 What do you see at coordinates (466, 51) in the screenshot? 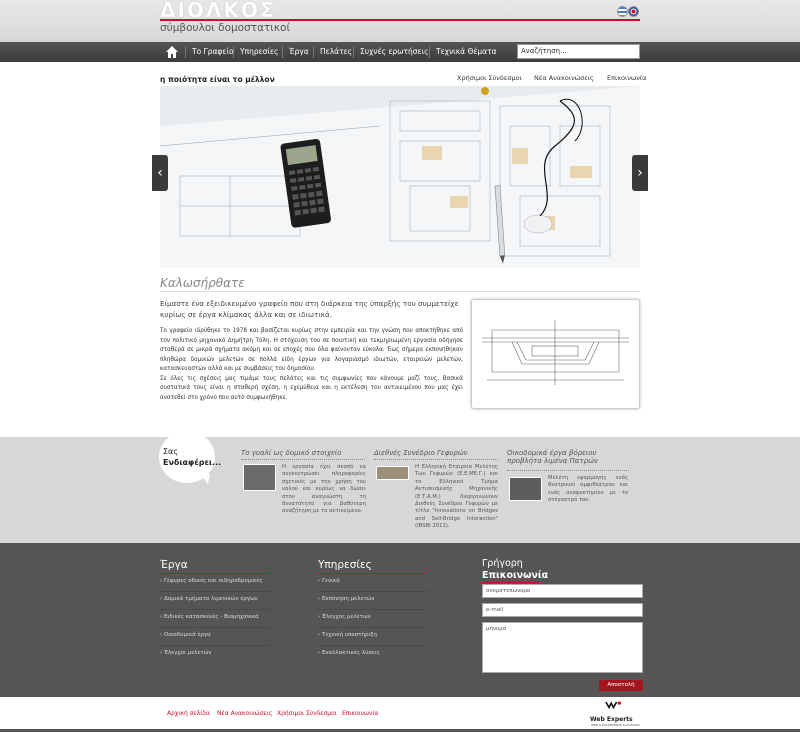
I see `nav-item-technical: Τεχνικά Θέματα` at bounding box center [466, 51].